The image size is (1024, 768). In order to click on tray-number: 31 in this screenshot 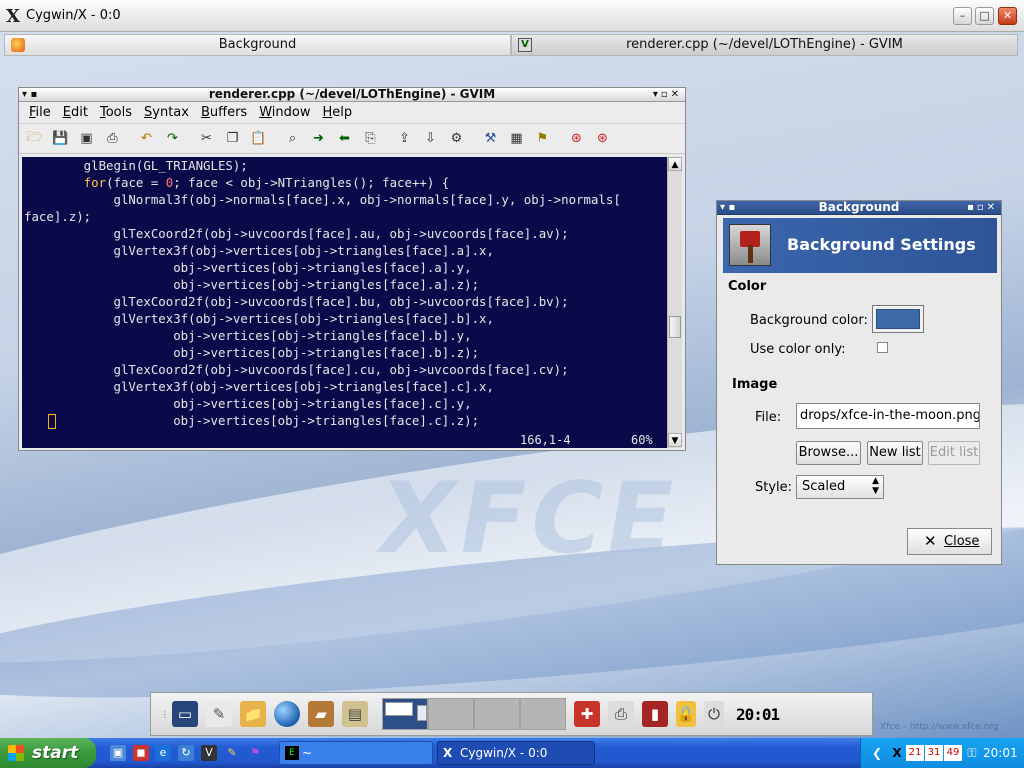, I will do `click(934, 753)`.